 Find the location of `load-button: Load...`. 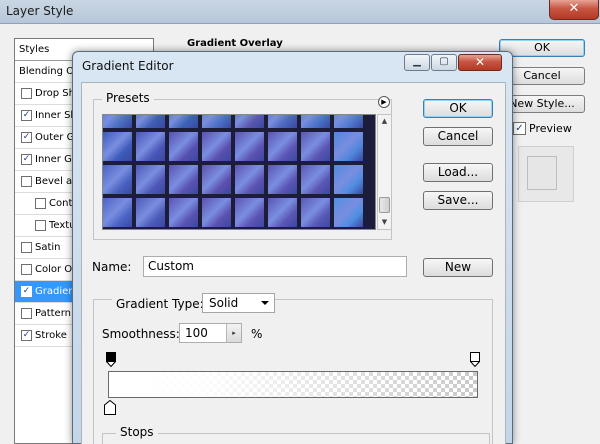

load-button: Load... is located at coordinates (458, 172).